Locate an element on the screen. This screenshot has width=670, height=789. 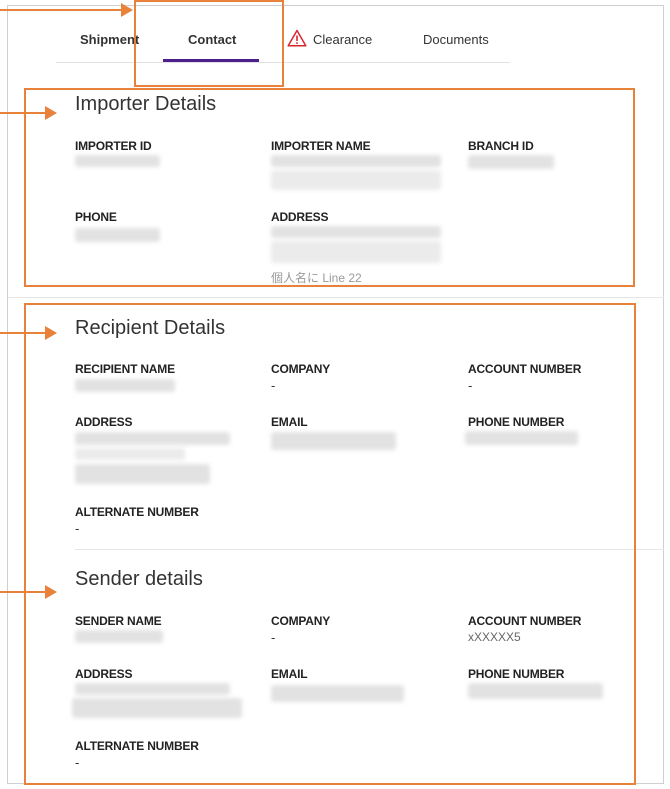
recipient-pointer-line is located at coordinates (23, 333).